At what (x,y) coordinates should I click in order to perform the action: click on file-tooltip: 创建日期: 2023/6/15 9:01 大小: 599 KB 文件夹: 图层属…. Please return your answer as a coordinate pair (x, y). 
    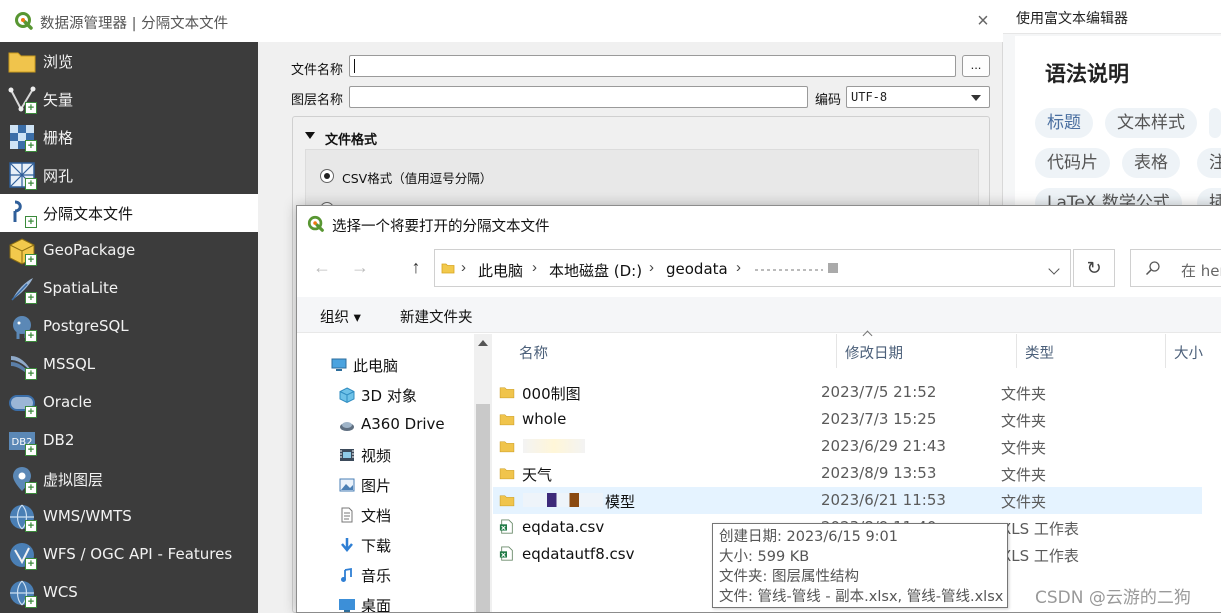
    Looking at the image, I should click on (860, 565).